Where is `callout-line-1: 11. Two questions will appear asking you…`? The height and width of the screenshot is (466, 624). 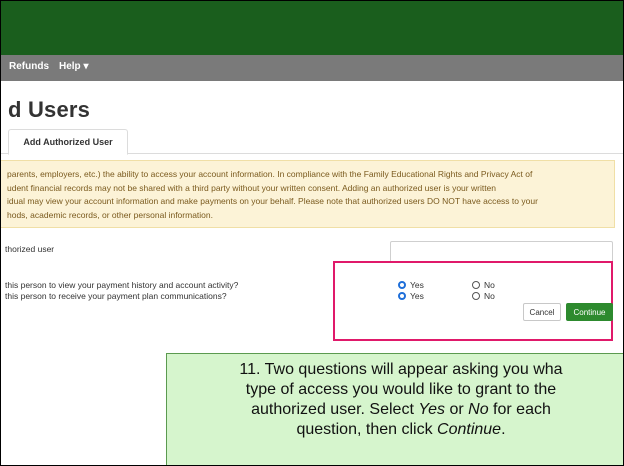 callout-line-1: 11. Two questions will appear asking you… is located at coordinates (401, 369).